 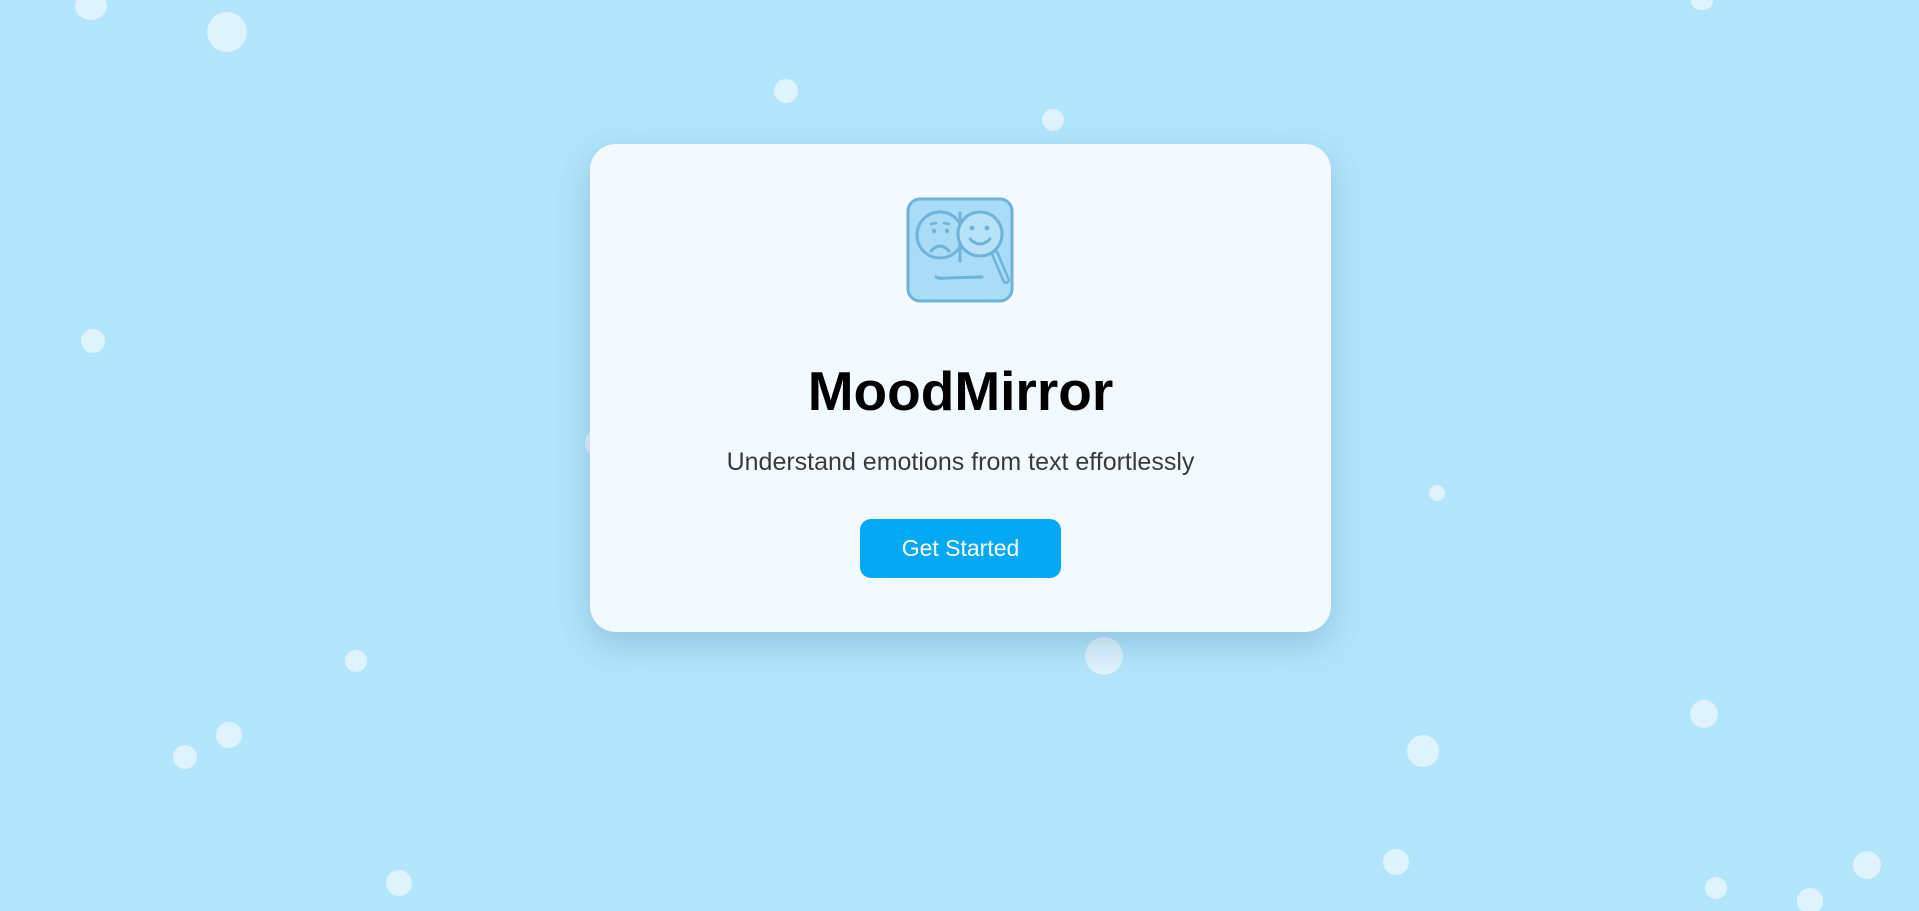 What do you see at coordinates (960, 548) in the screenshot?
I see `get-started-button: Get Started` at bounding box center [960, 548].